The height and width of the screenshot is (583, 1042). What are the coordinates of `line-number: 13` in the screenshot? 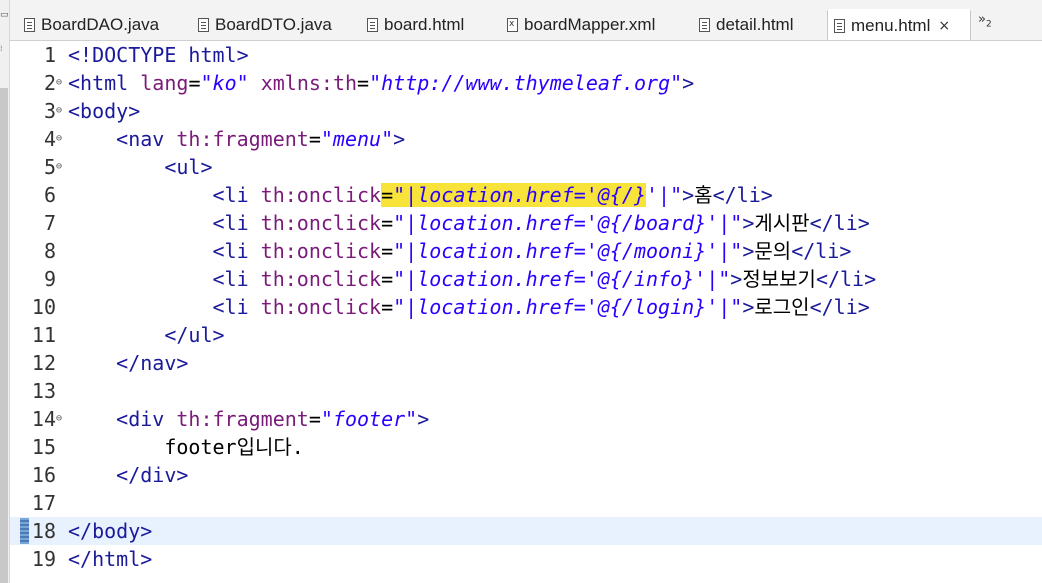 It's located at (43, 391).